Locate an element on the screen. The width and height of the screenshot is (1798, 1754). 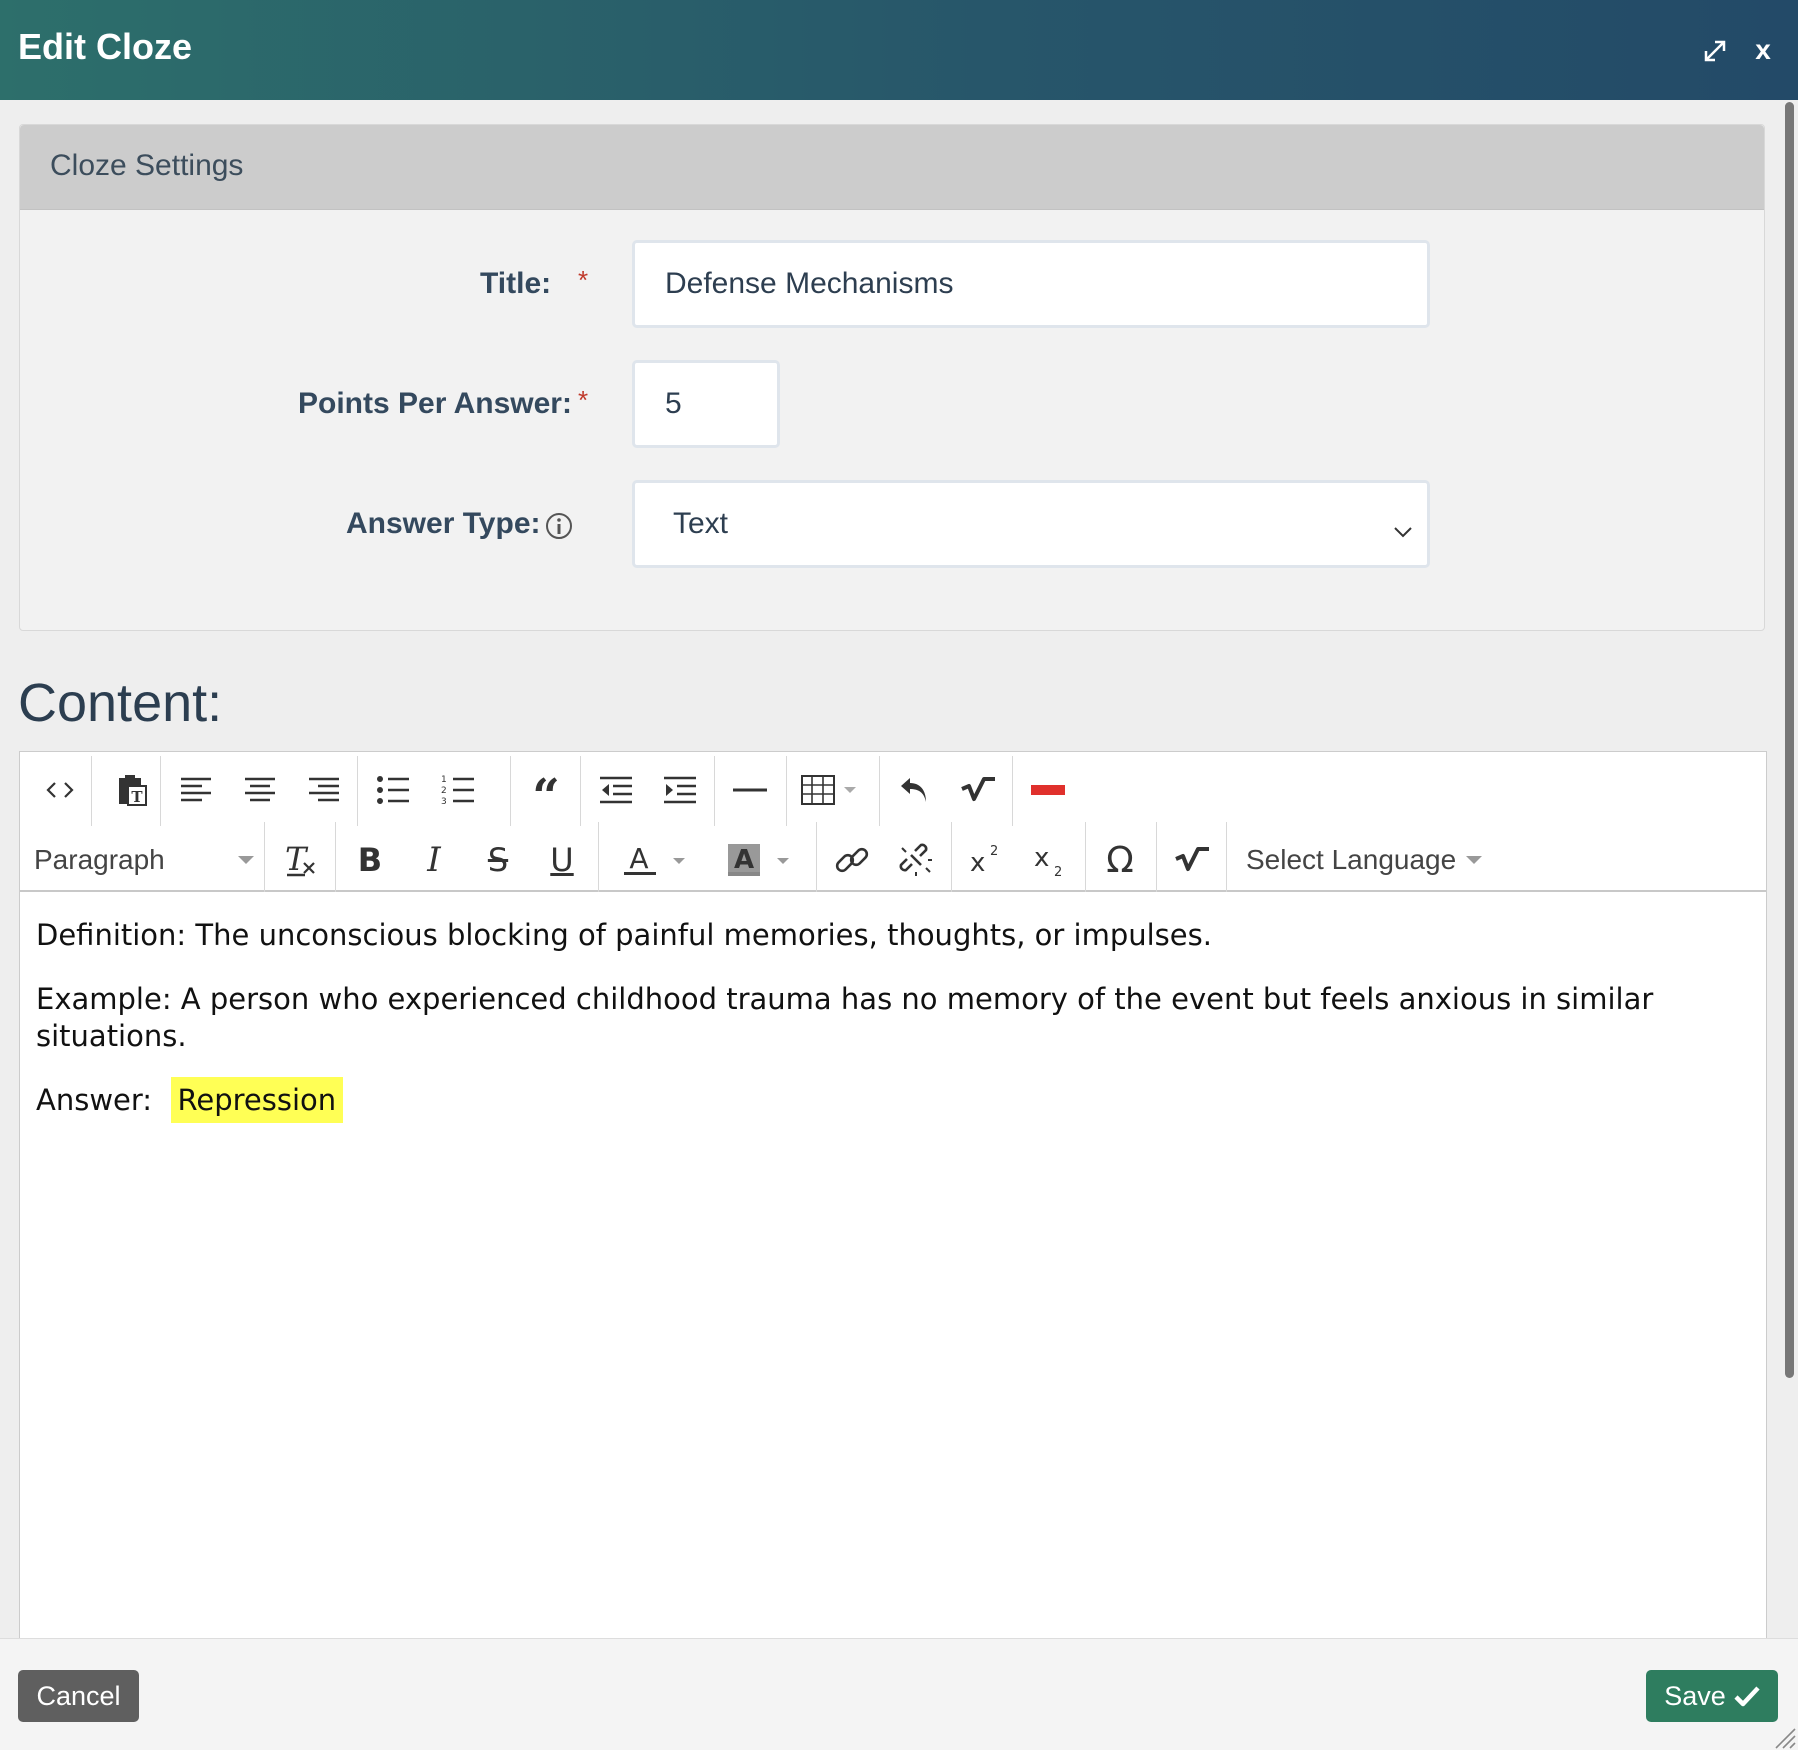
align-center-icon is located at coordinates (260, 790).